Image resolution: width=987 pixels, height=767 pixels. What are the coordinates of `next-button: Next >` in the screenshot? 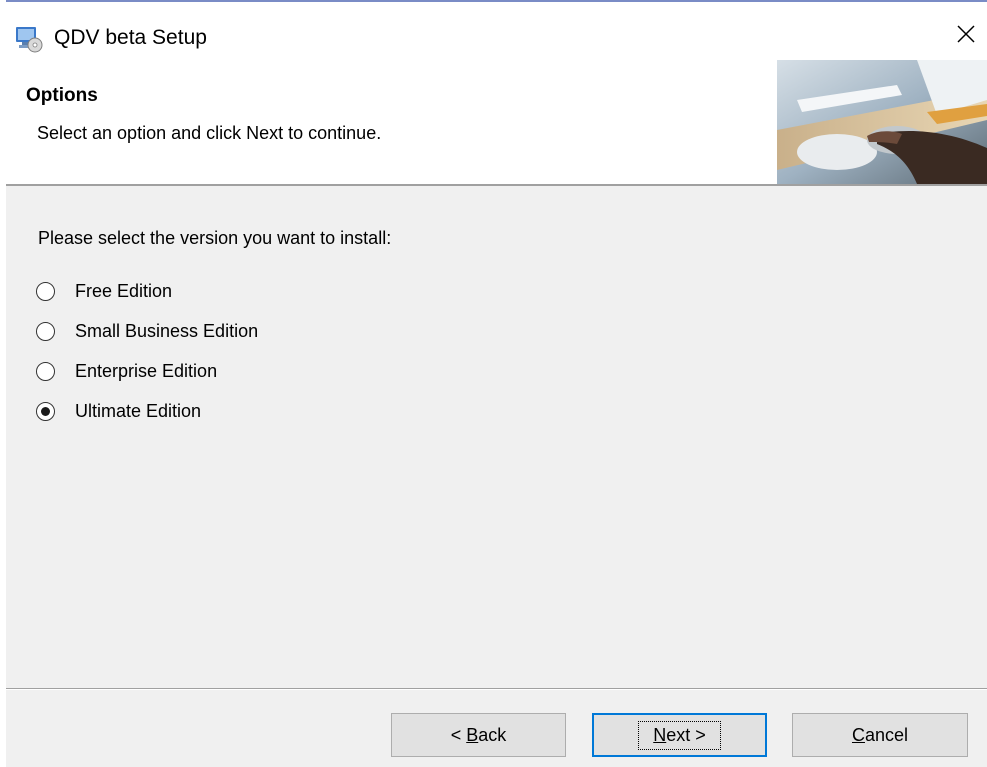 It's located at (679, 735).